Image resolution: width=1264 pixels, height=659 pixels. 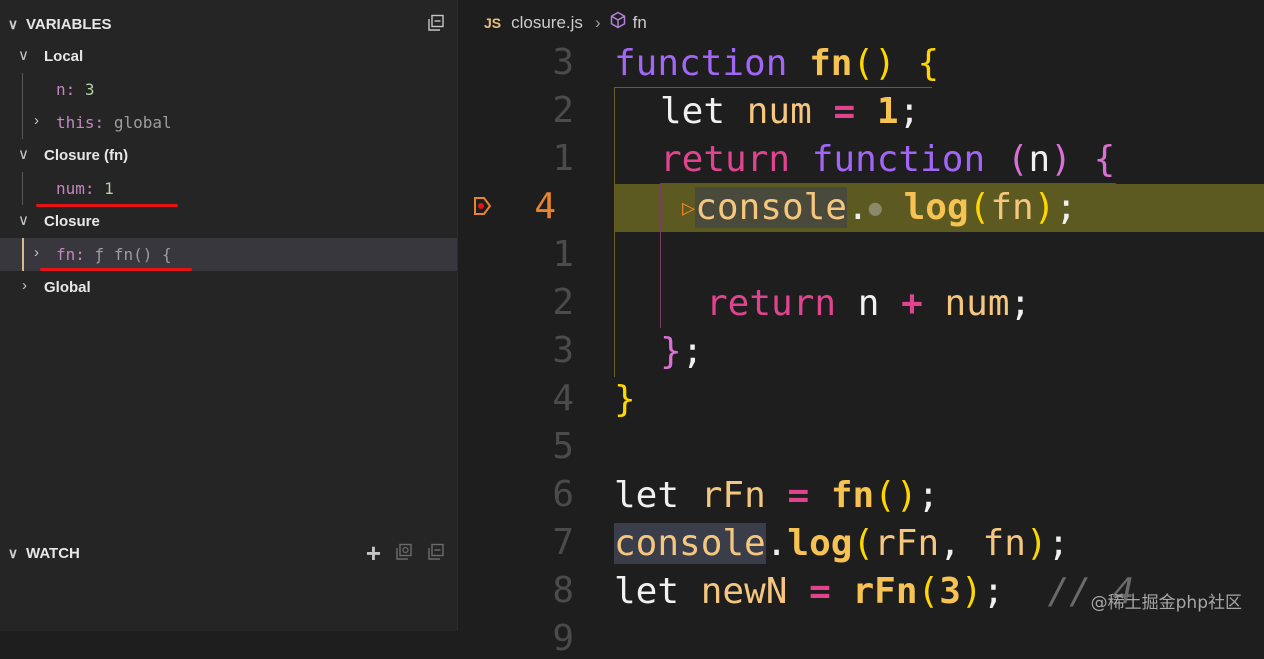 I want to click on variable-num: num: 1, so click(x=228, y=188).